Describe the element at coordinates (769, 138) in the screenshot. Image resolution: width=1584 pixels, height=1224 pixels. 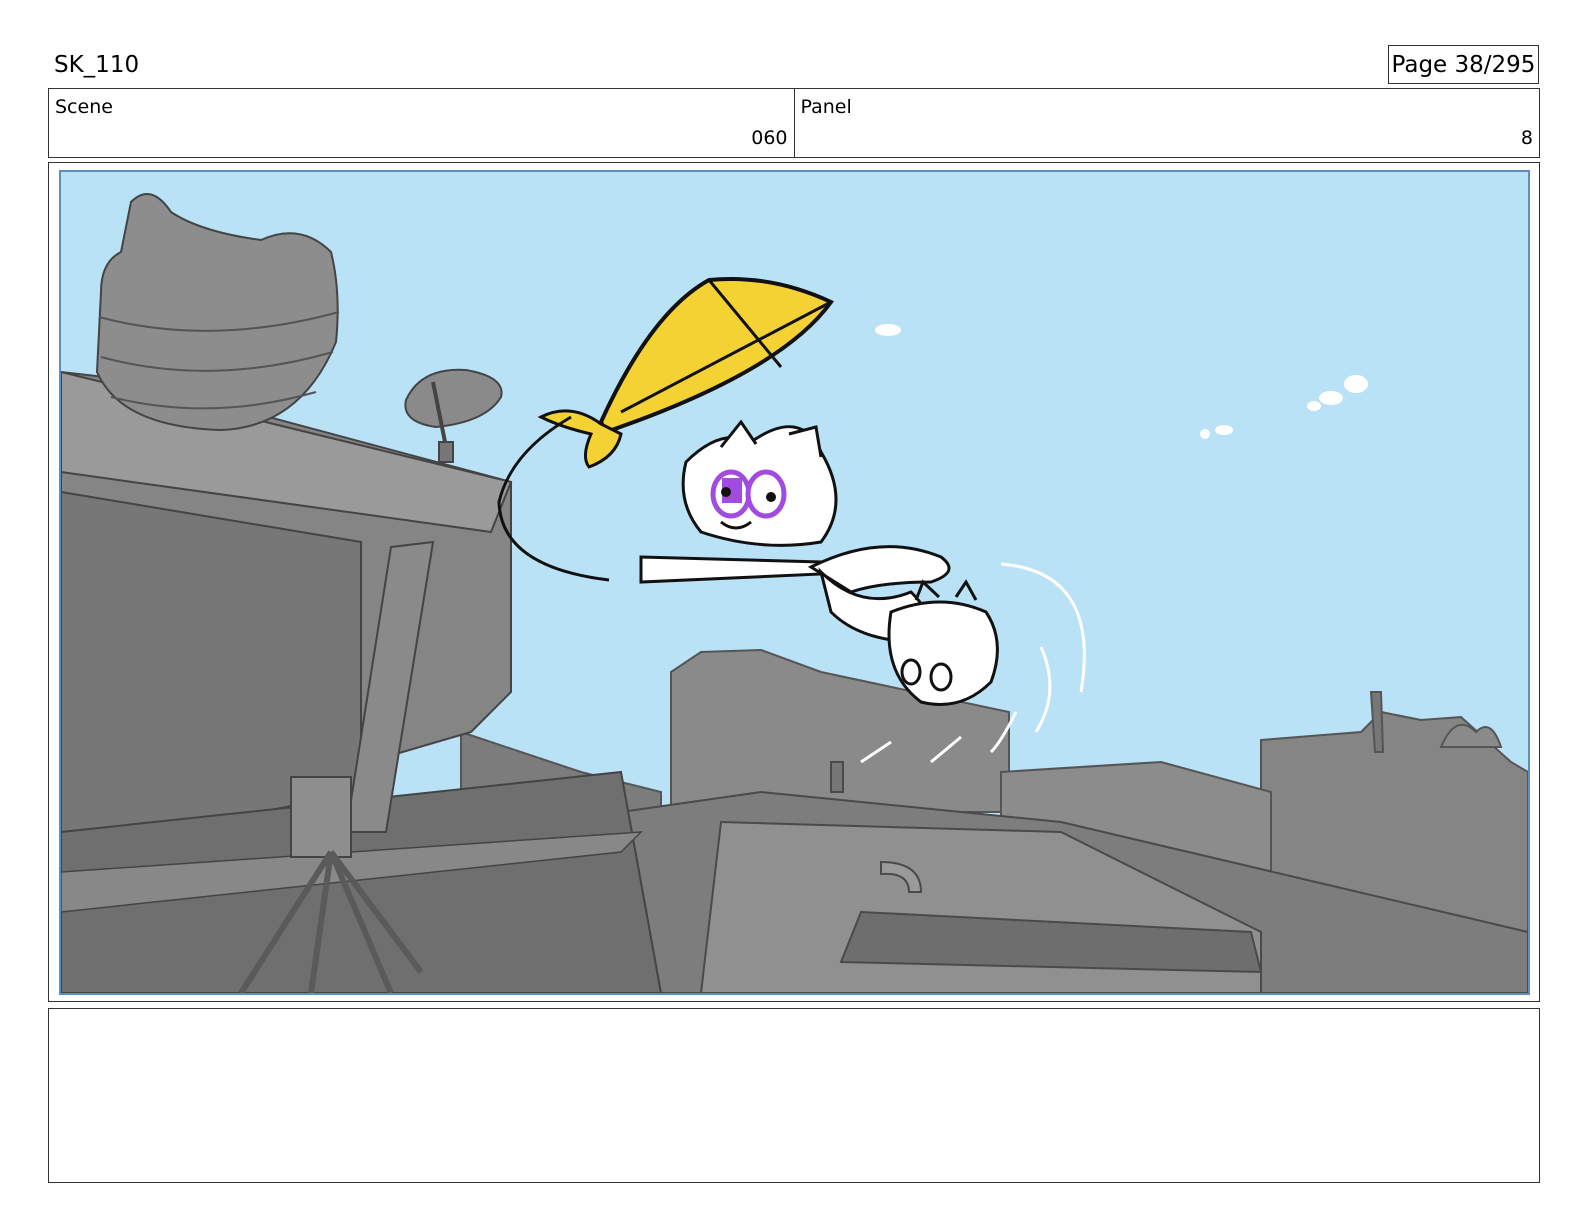
I see `scene-value: 060` at that location.